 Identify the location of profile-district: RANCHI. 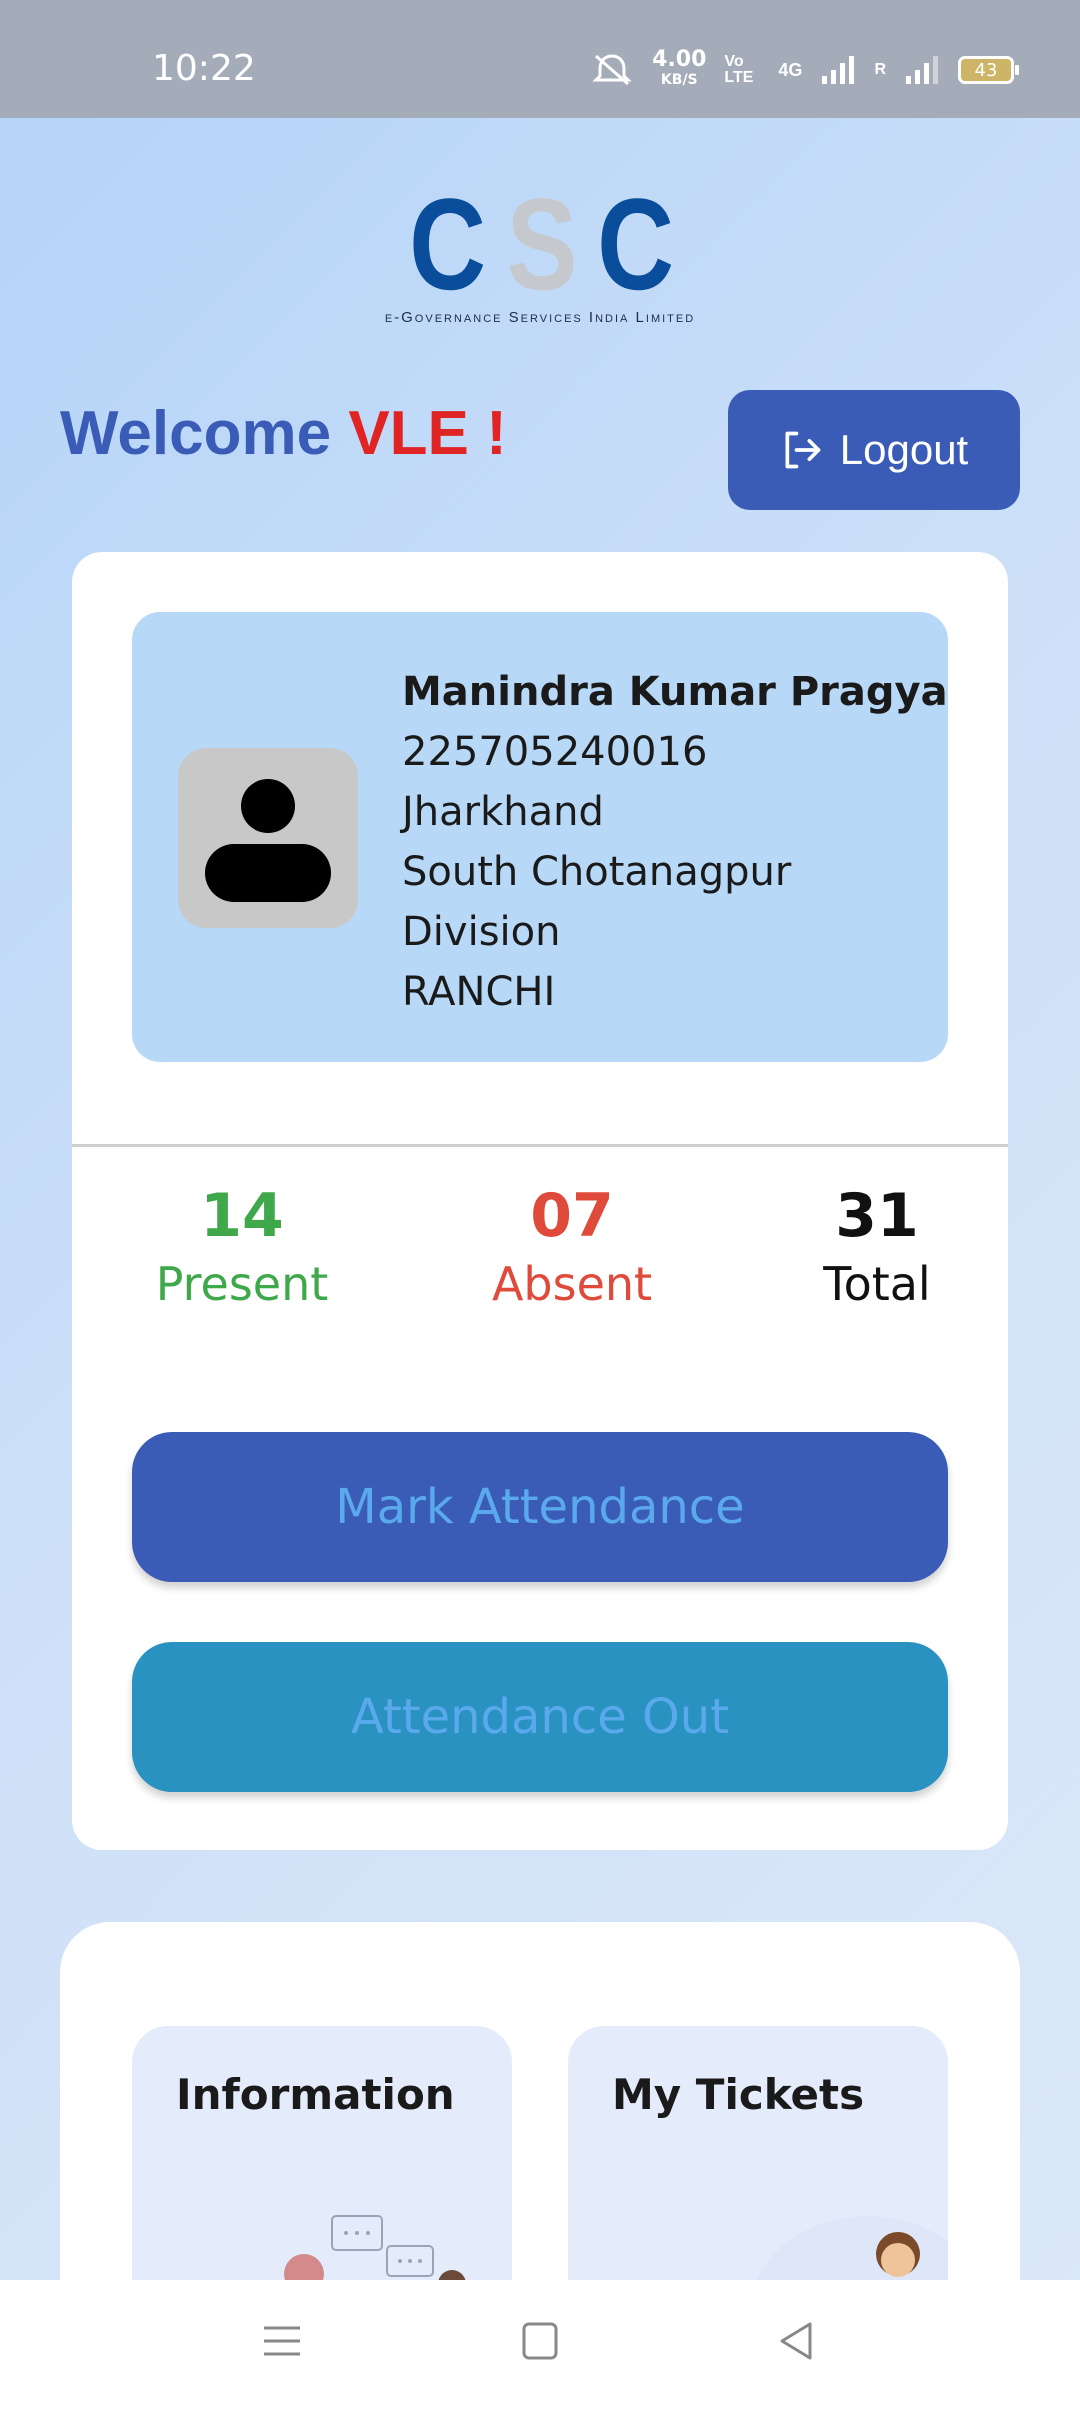
(479, 992).